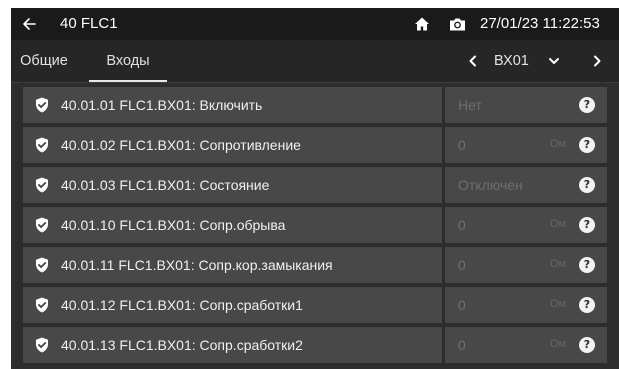 This screenshot has height=369, width=619. I want to click on screenshot-button, so click(457, 24).